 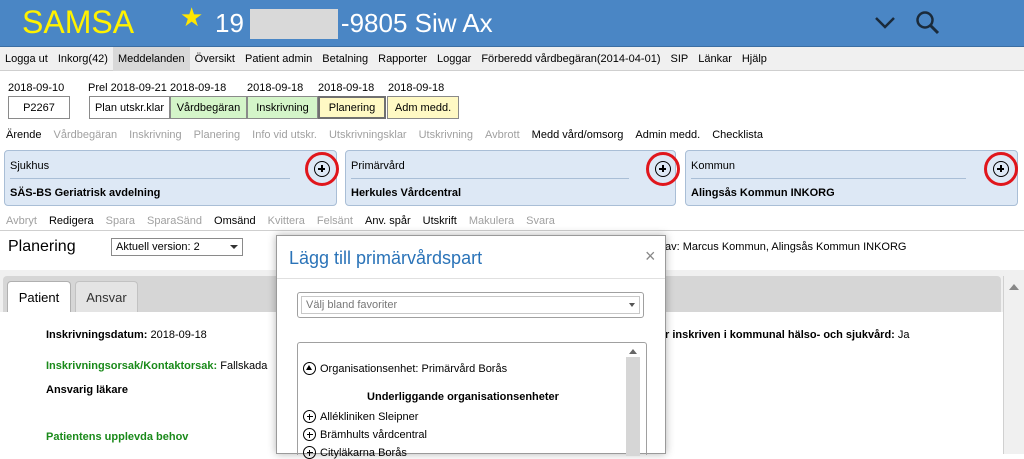 I want to click on step-p2267: P2267, so click(x=39, y=107).